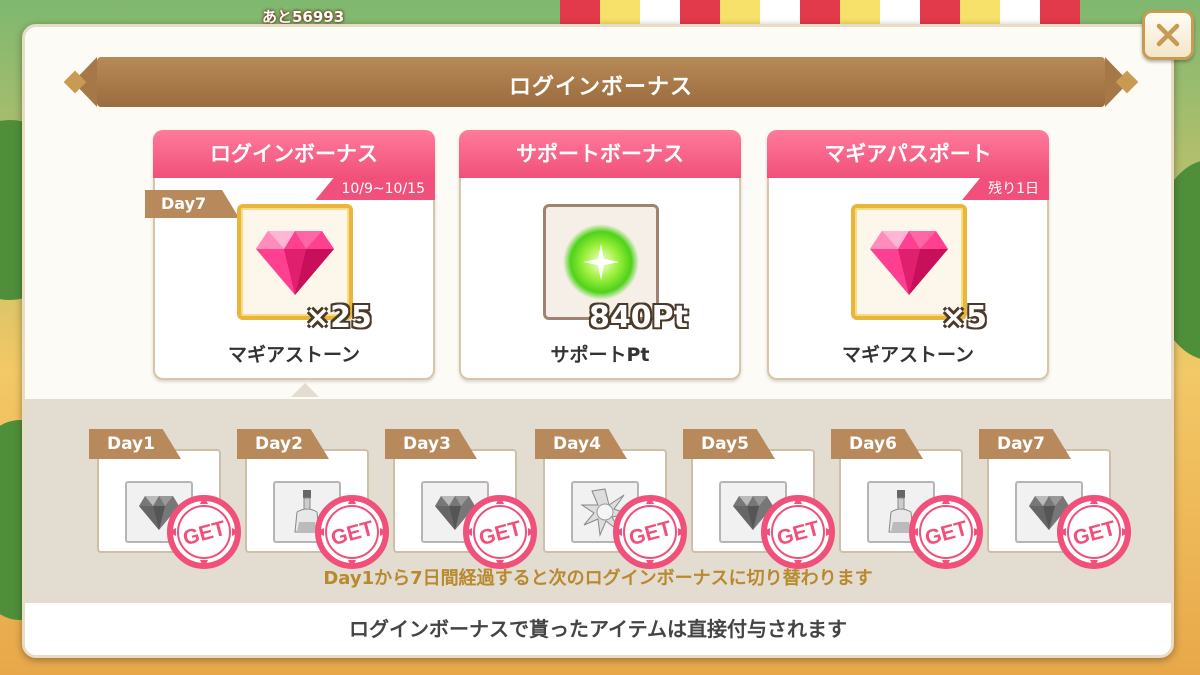 The width and height of the screenshot is (1200, 675). I want to click on rotation-info-text: Day1から7日間経過すると次のログインボーナスに切り替わります, so click(598, 578).